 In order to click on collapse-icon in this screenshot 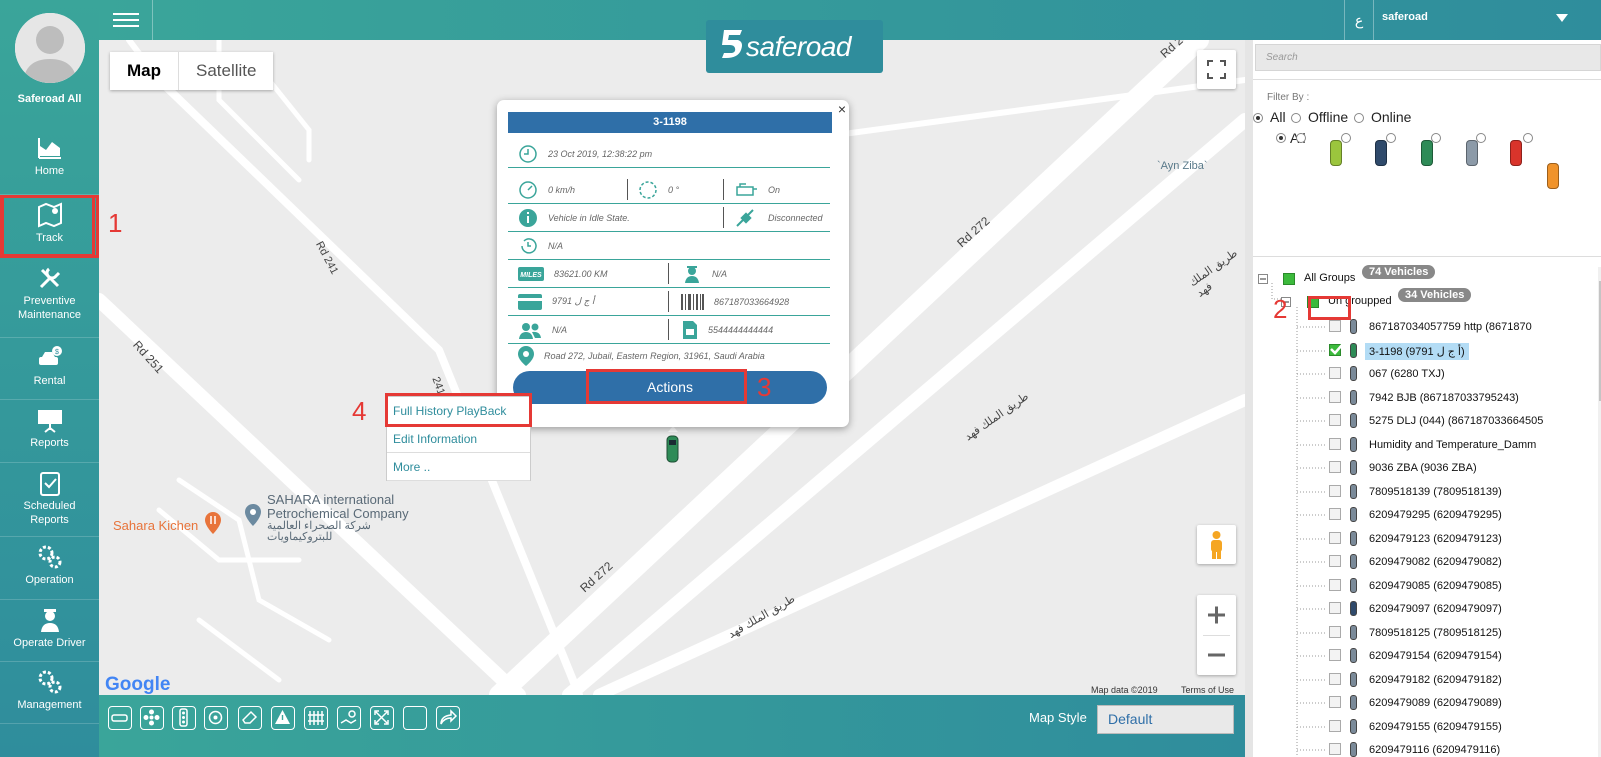, I will do `click(1263, 279)`.